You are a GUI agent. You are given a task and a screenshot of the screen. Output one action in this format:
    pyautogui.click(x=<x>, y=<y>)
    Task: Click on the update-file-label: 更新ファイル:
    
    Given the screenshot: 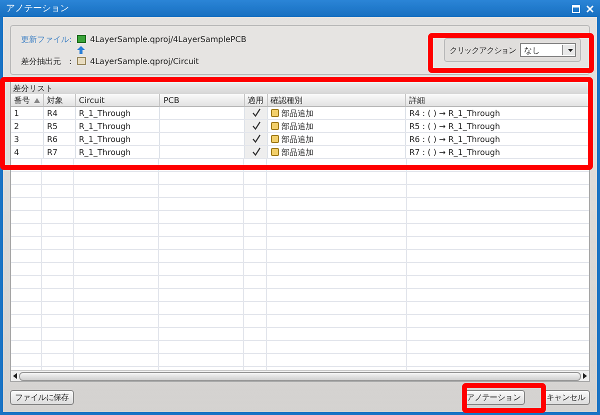 What is the action you would take?
    pyautogui.click(x=47, y=39)
    